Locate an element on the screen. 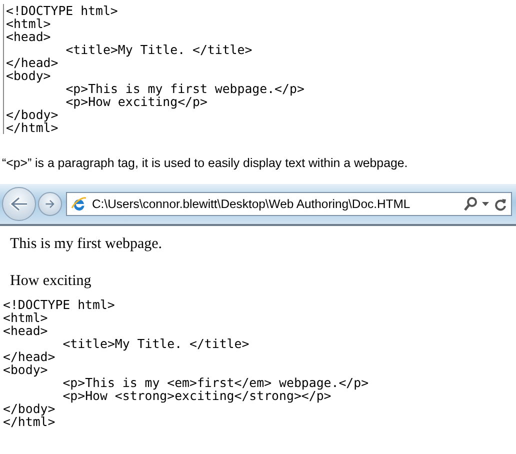  code-line: <p>This is my <em>first</em> webpage.</p> is located at coordinates (216, 382).